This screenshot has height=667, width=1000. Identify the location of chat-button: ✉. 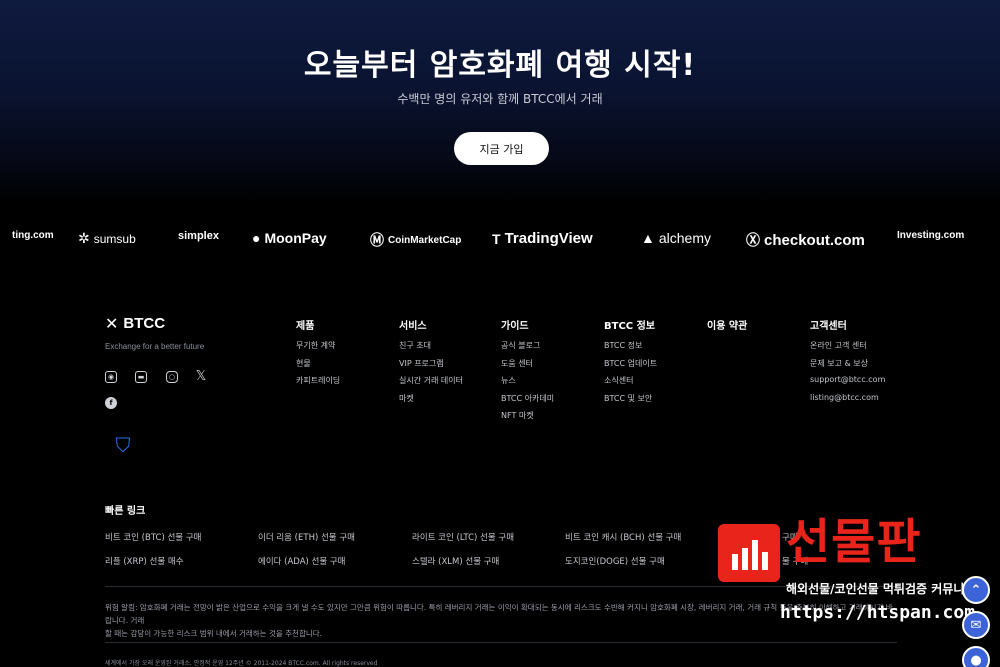
(976, 625).